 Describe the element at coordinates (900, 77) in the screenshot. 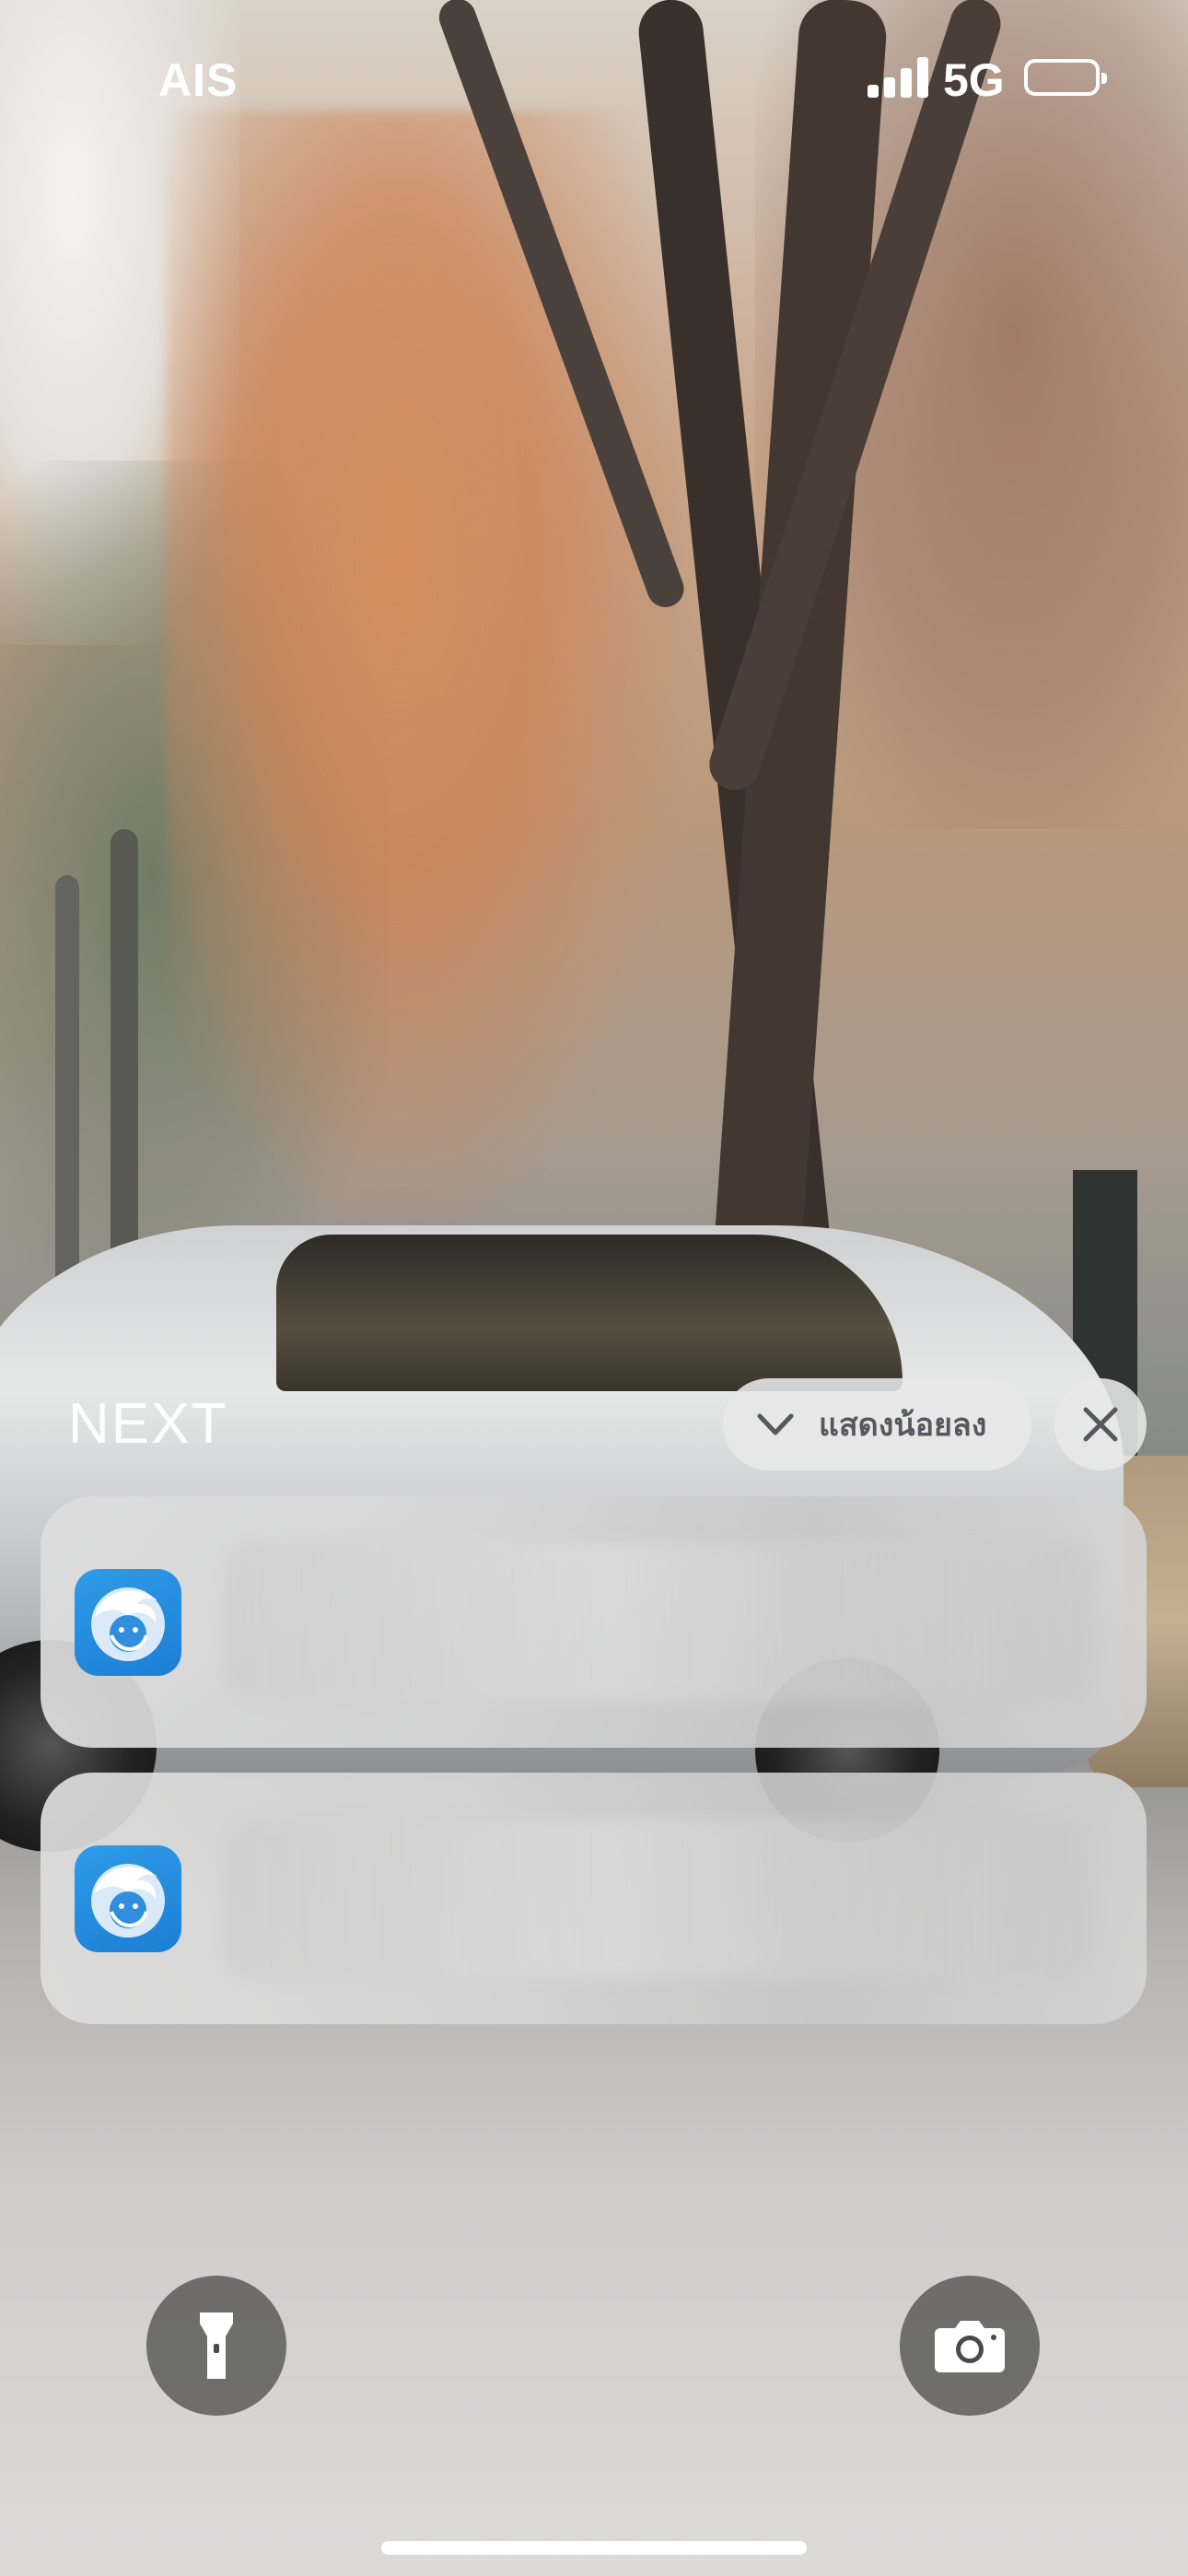

I see `cellular-signal-icon` at that location.